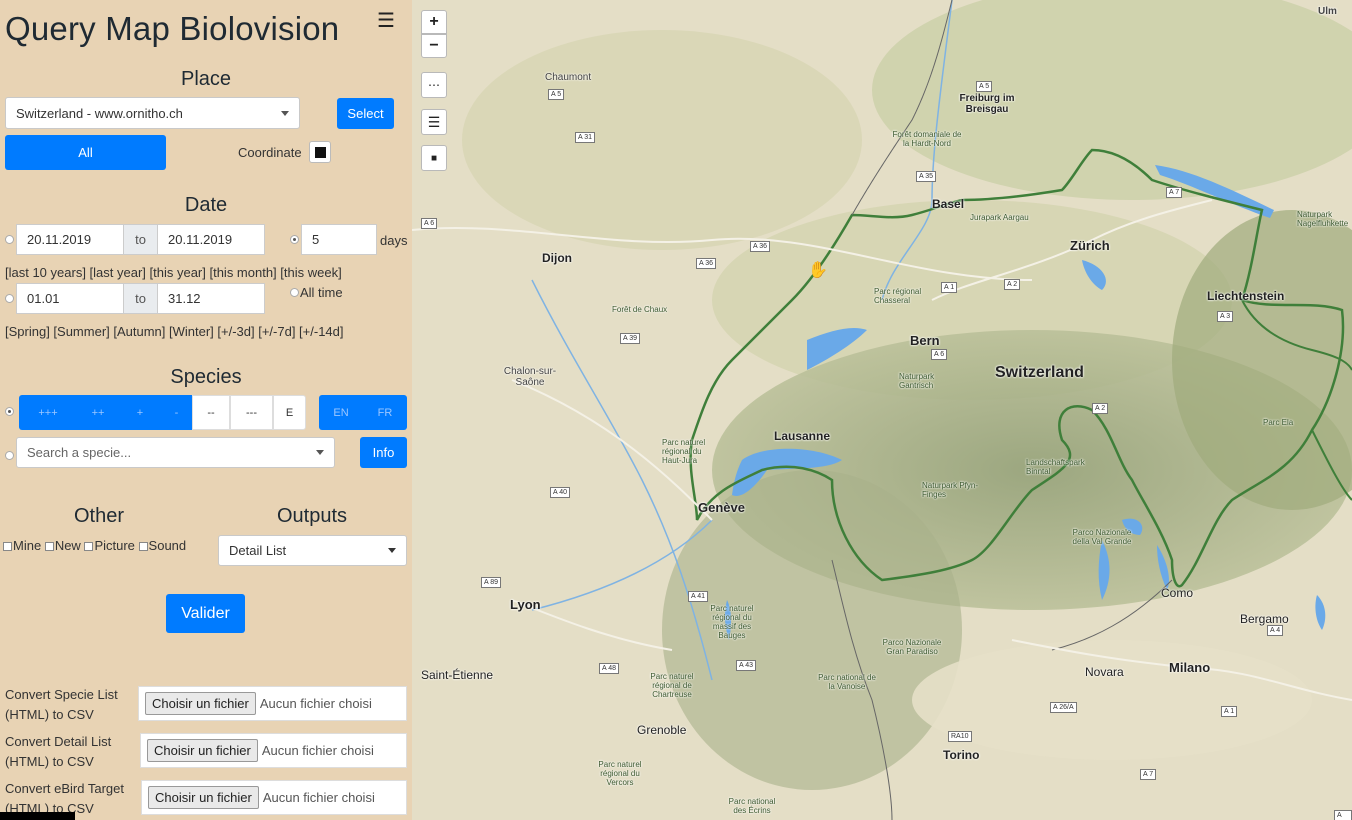  I want to click on outputs-heading: Outputs, so click(312, 516).